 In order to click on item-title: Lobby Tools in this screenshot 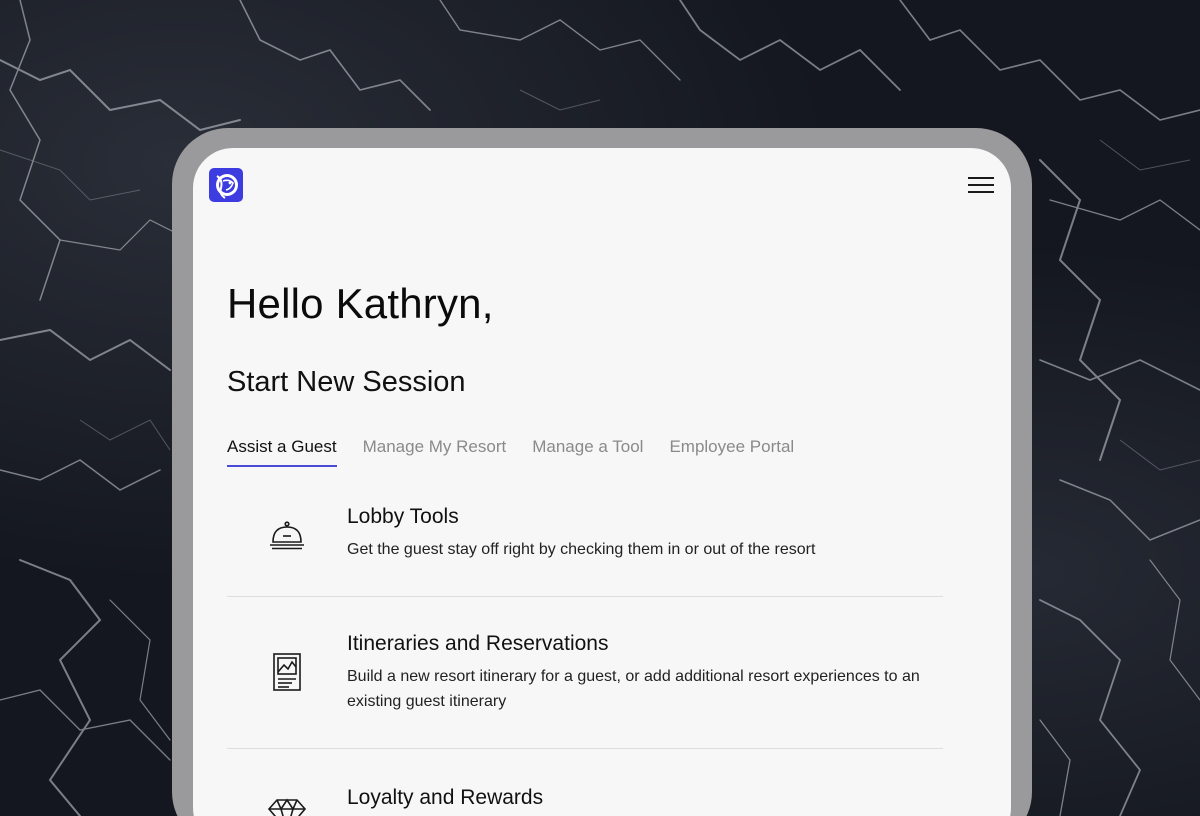, I will do `click(403, 516)`.